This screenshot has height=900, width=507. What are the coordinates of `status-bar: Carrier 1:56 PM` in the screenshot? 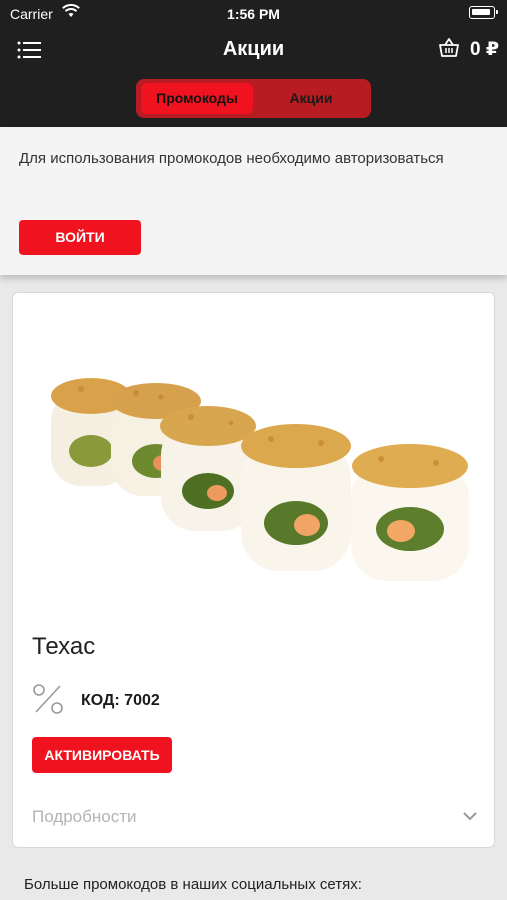 It's located at (253, 14).